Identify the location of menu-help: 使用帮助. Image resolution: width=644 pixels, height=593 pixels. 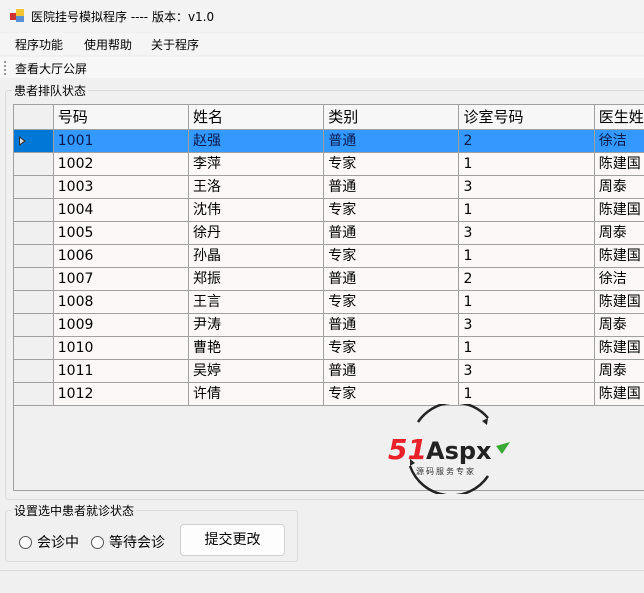
(108, 44).